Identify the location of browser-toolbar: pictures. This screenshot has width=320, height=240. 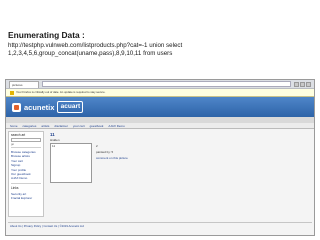
(160, 84).